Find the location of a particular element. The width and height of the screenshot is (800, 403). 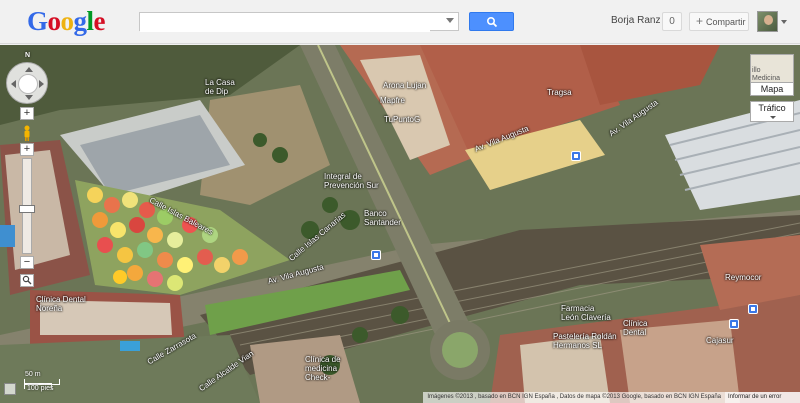

map-label: Mapfre is located at coordinates (392, 100).